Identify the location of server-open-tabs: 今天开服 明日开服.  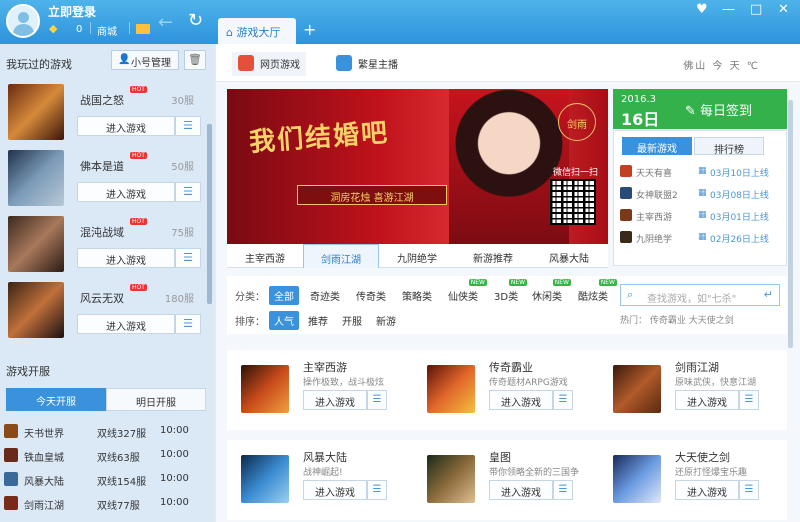
(106, 399).